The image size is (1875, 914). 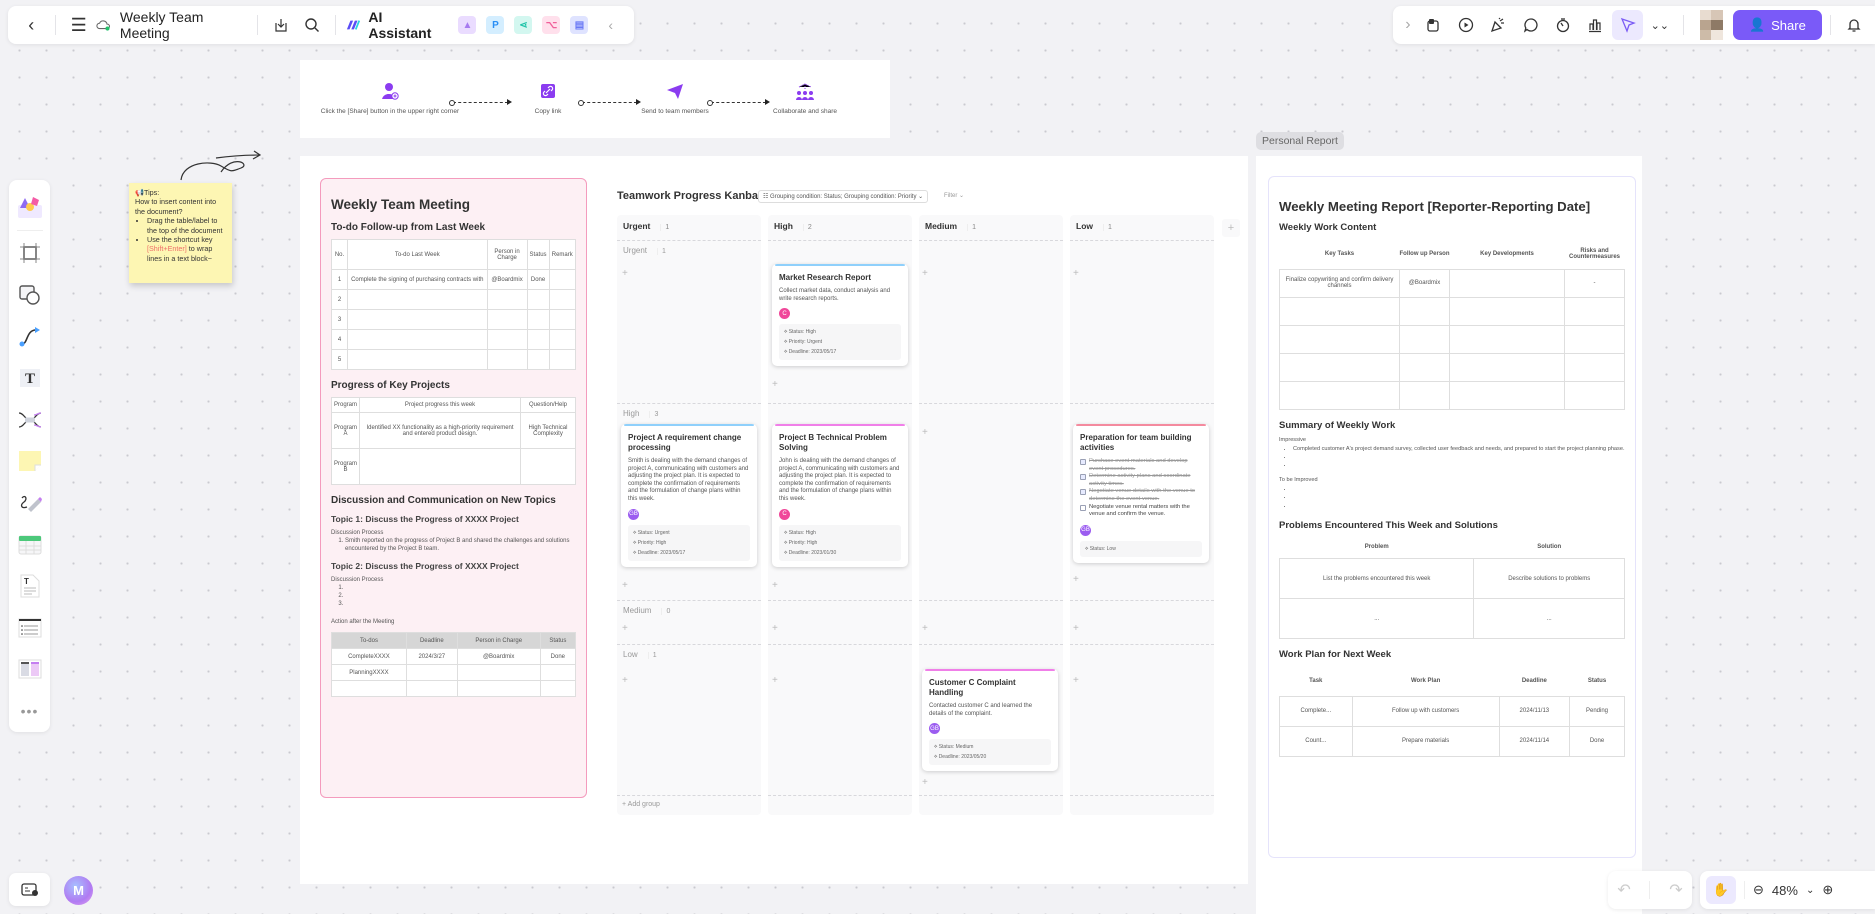 What do you see at coordinates (1083, 462) in the screenshot?
I see `checkbox` at bounding box center [1083, 462].